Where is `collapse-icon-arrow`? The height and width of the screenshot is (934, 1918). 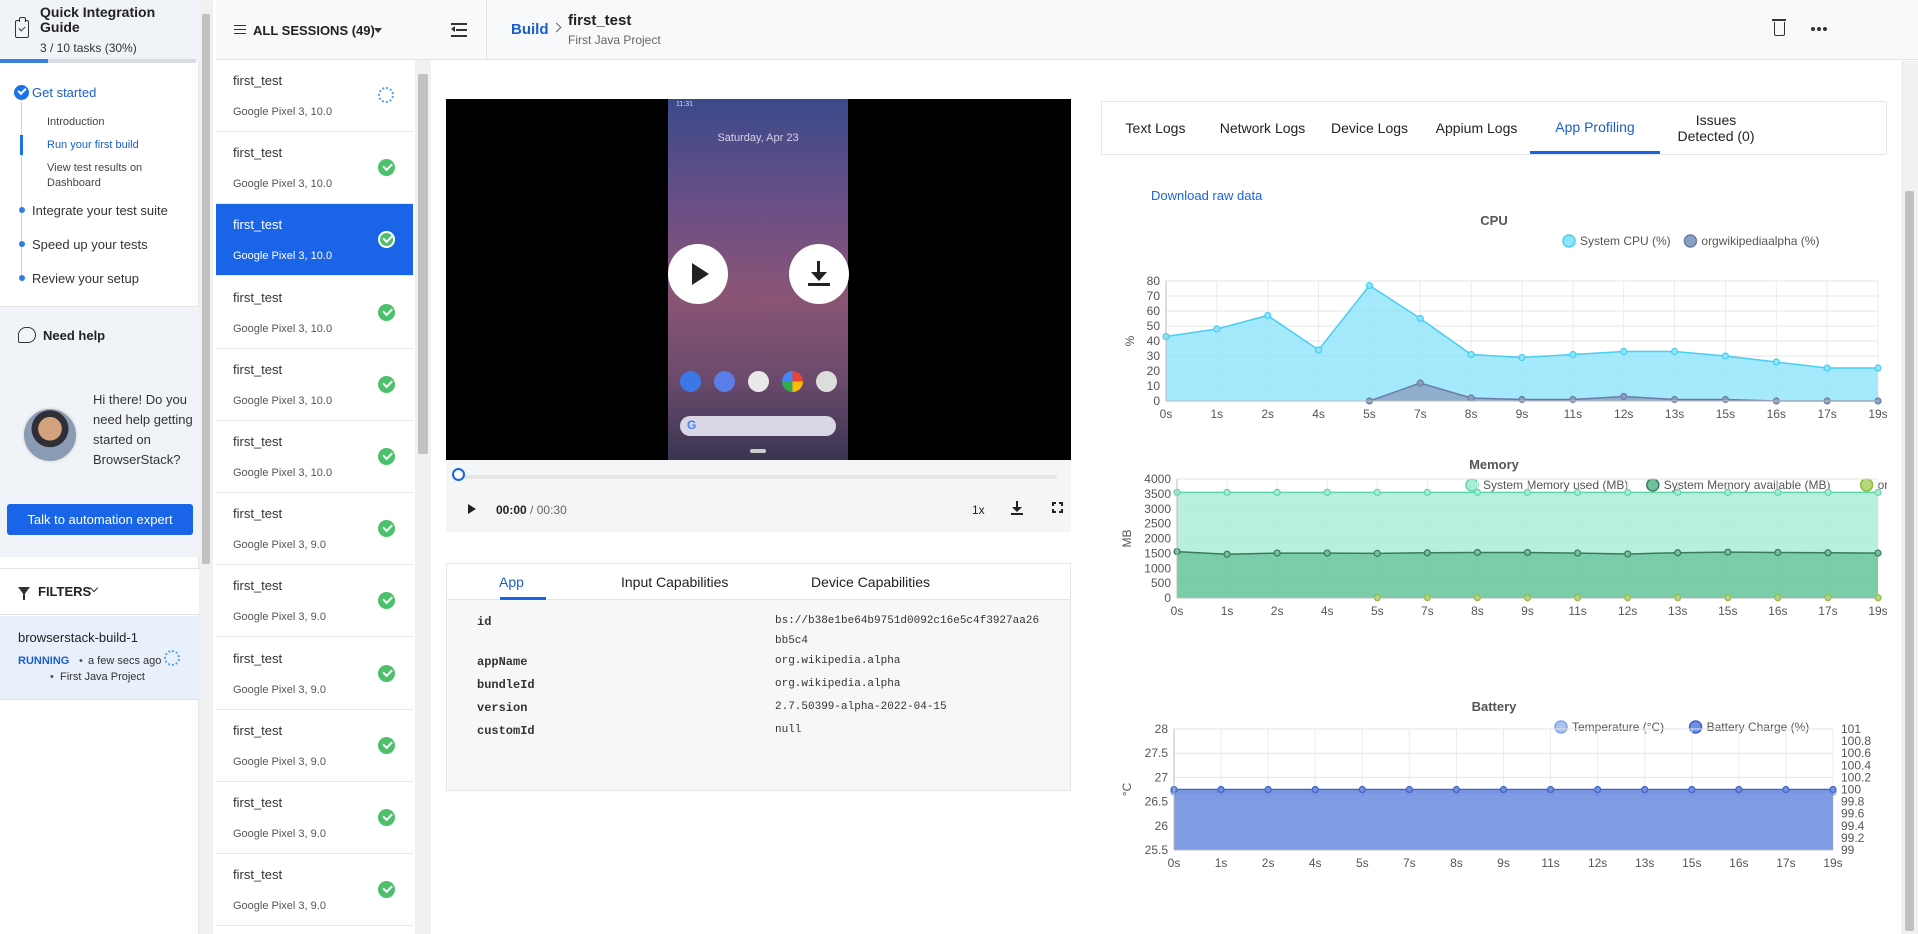 collapse-icon-arrow is located at coordinates (453, 29).